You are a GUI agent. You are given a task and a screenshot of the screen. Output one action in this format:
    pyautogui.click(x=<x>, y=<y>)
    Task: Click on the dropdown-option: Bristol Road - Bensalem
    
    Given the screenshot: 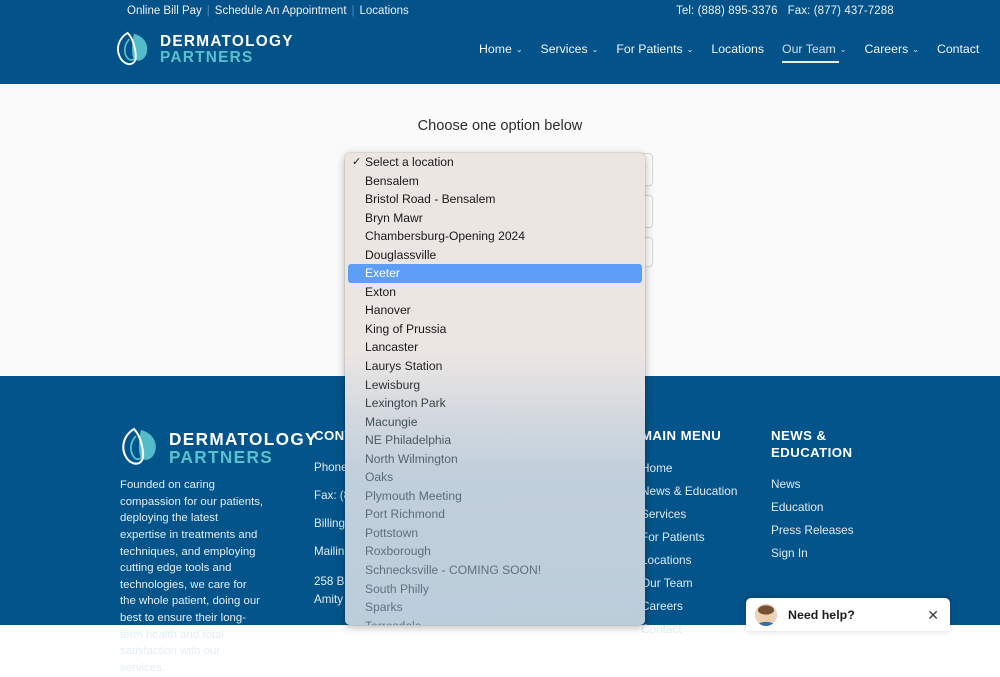 What is the action you would take?
    pyautogui.click(x=495, y=199)
    